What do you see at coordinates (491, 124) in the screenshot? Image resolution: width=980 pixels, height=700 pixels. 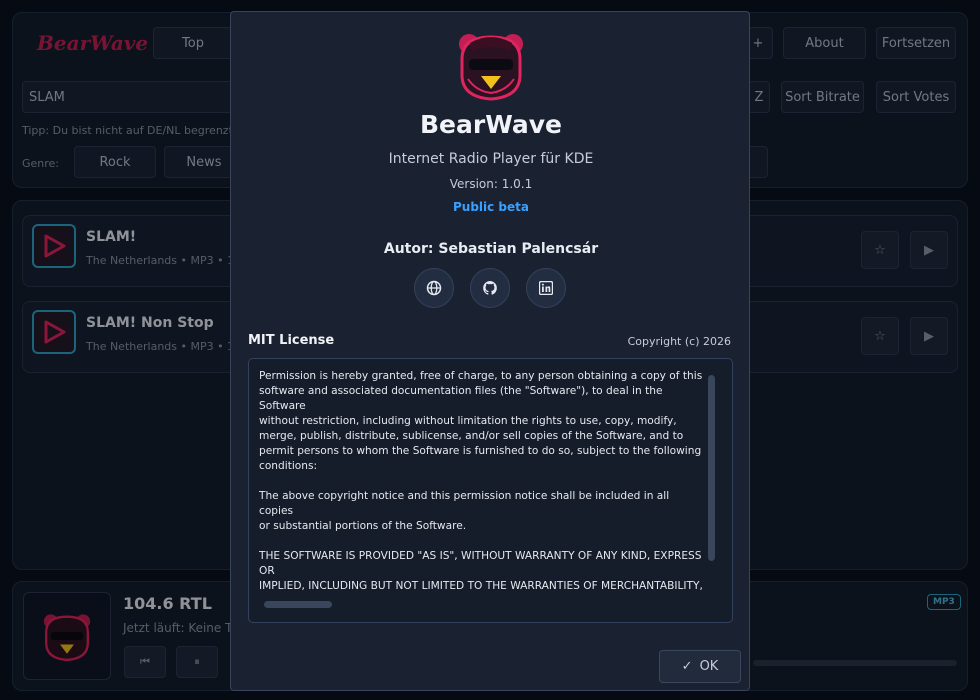 I see `dialog-app-name: BearWave` at bounding box center [491, 124].